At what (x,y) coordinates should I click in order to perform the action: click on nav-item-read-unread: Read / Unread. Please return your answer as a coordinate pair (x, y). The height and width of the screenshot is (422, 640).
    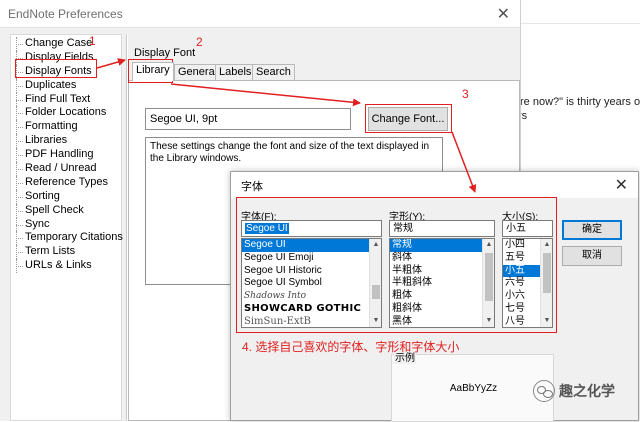
    Looking at the image, I should click on (66, 169).